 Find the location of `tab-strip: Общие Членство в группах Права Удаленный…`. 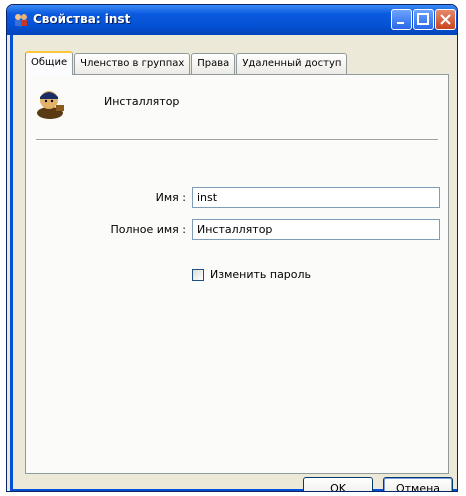

tab-strip: Общие Членство в группах Права Удаленный… is located at coordinates (186, 63).